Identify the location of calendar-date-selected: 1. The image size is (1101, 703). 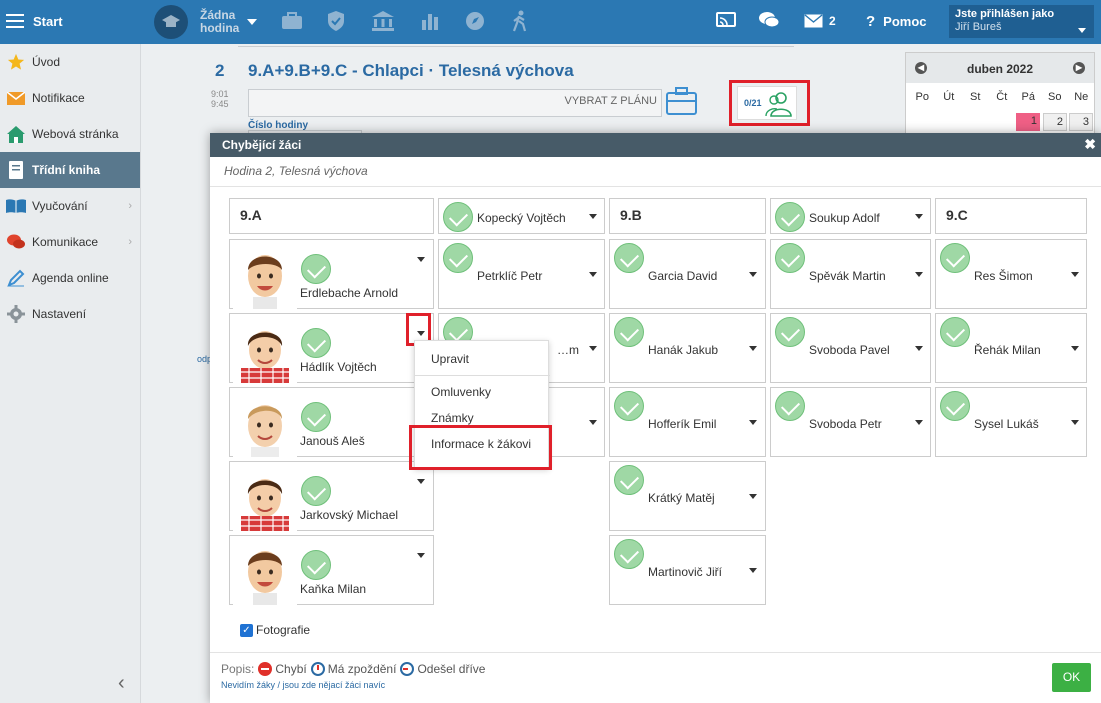
(1028, 122).